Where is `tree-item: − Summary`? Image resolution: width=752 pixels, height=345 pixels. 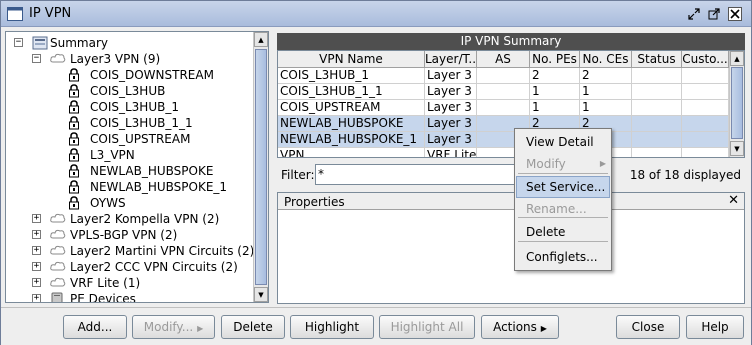
tree-item: − Summary is located at coordinates (130, 43).